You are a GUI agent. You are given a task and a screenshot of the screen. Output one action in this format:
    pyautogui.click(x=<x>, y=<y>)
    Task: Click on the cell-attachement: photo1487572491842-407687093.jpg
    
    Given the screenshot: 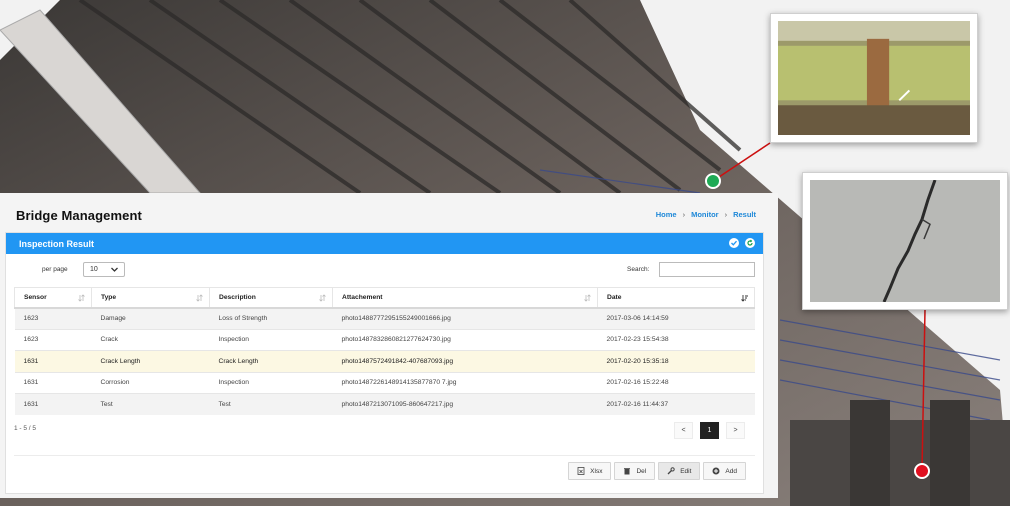 What is the action you would take?
    pyautogui.click(x=465, y=361)
    